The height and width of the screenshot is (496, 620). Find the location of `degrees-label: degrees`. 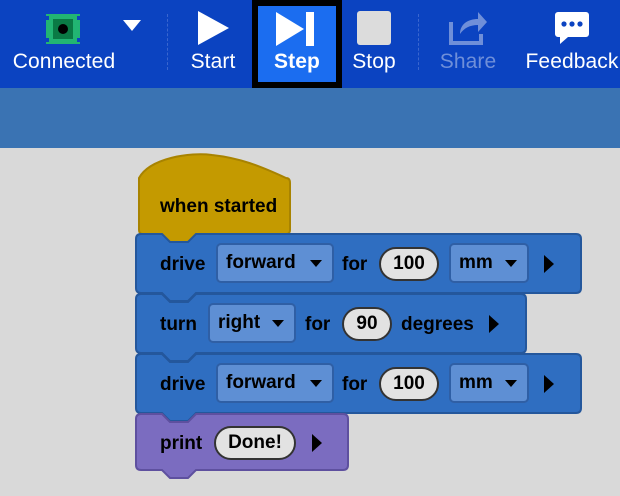

degrees-label: degrees is located at coordinates (437, 324).